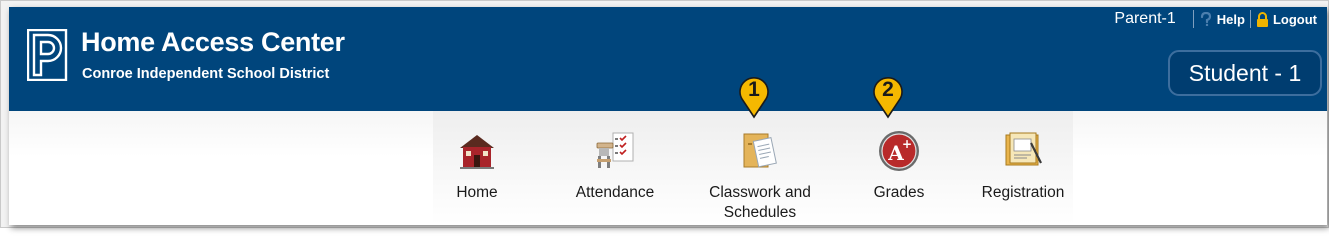 Image resolution: width=1329 pixels, height=240 pixels. I want to click on nav-item-registration: Registration, so click(1023, 166).